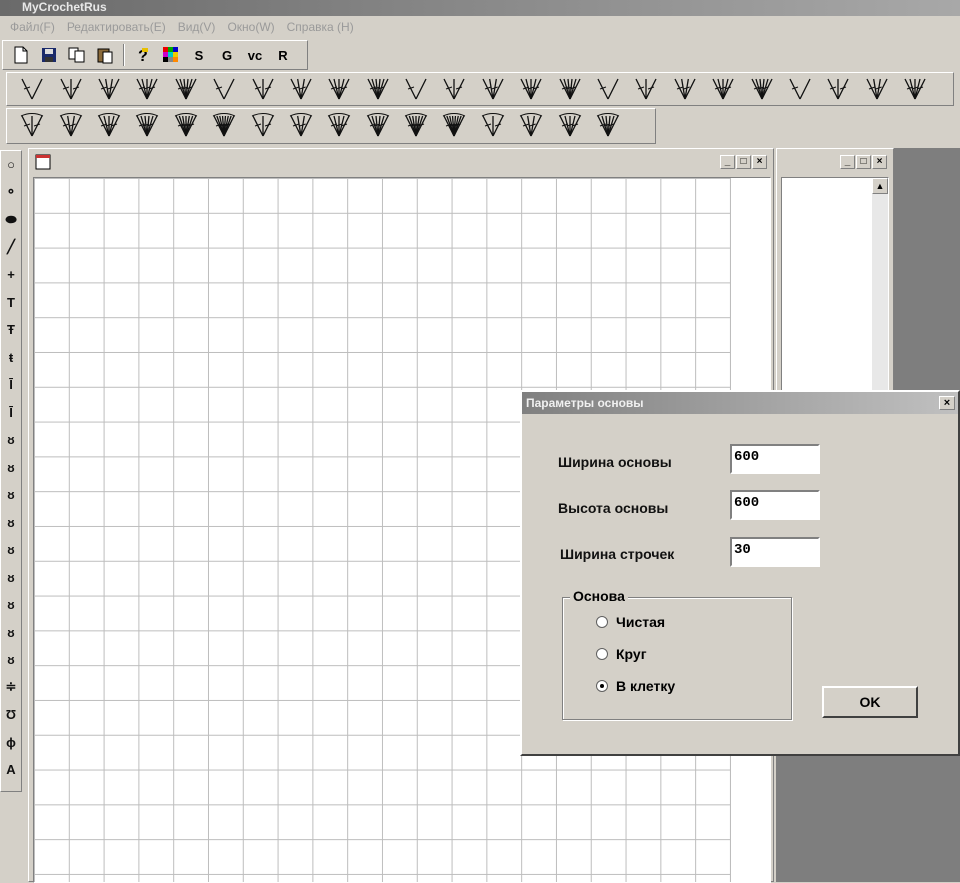 This screenshot has height=883, width=960. Describe the element at coordinates (775, 459) in the screenshot. I see `width-input: 600` at that location.